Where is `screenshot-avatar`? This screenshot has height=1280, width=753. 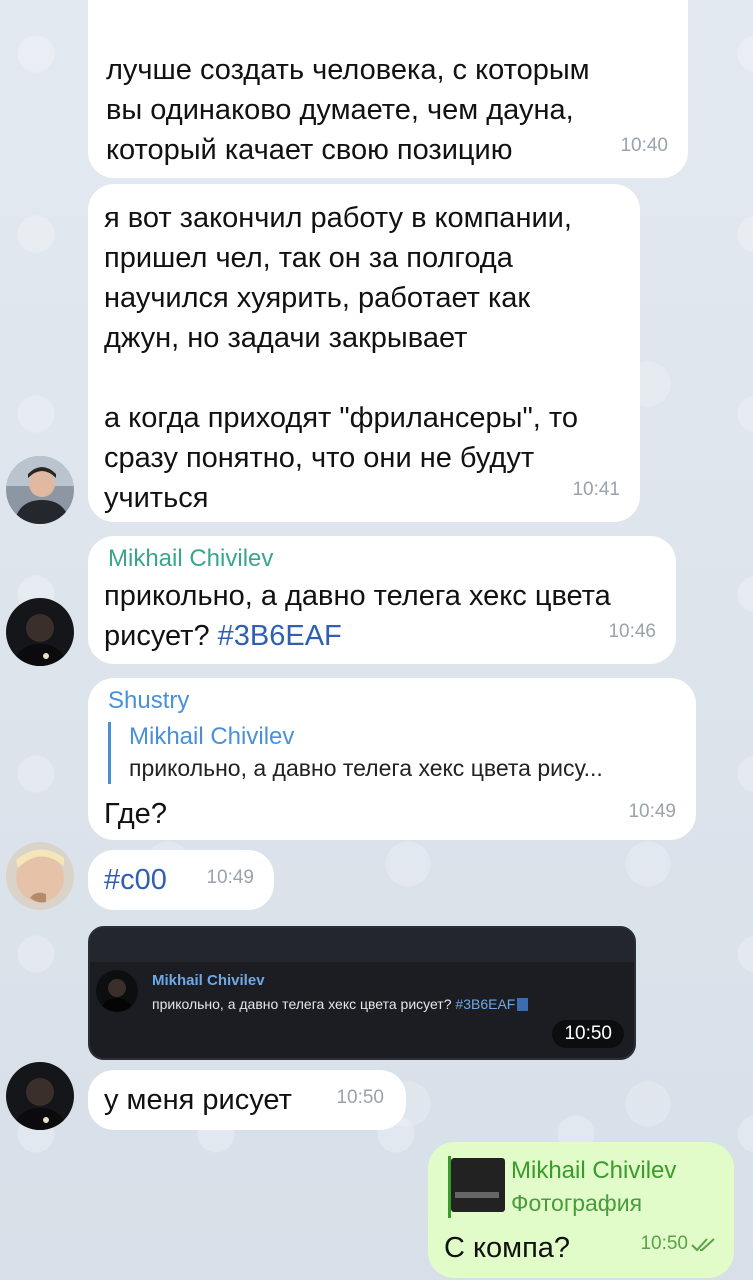
screenshot-avatar is located at coordinates (117, 991).